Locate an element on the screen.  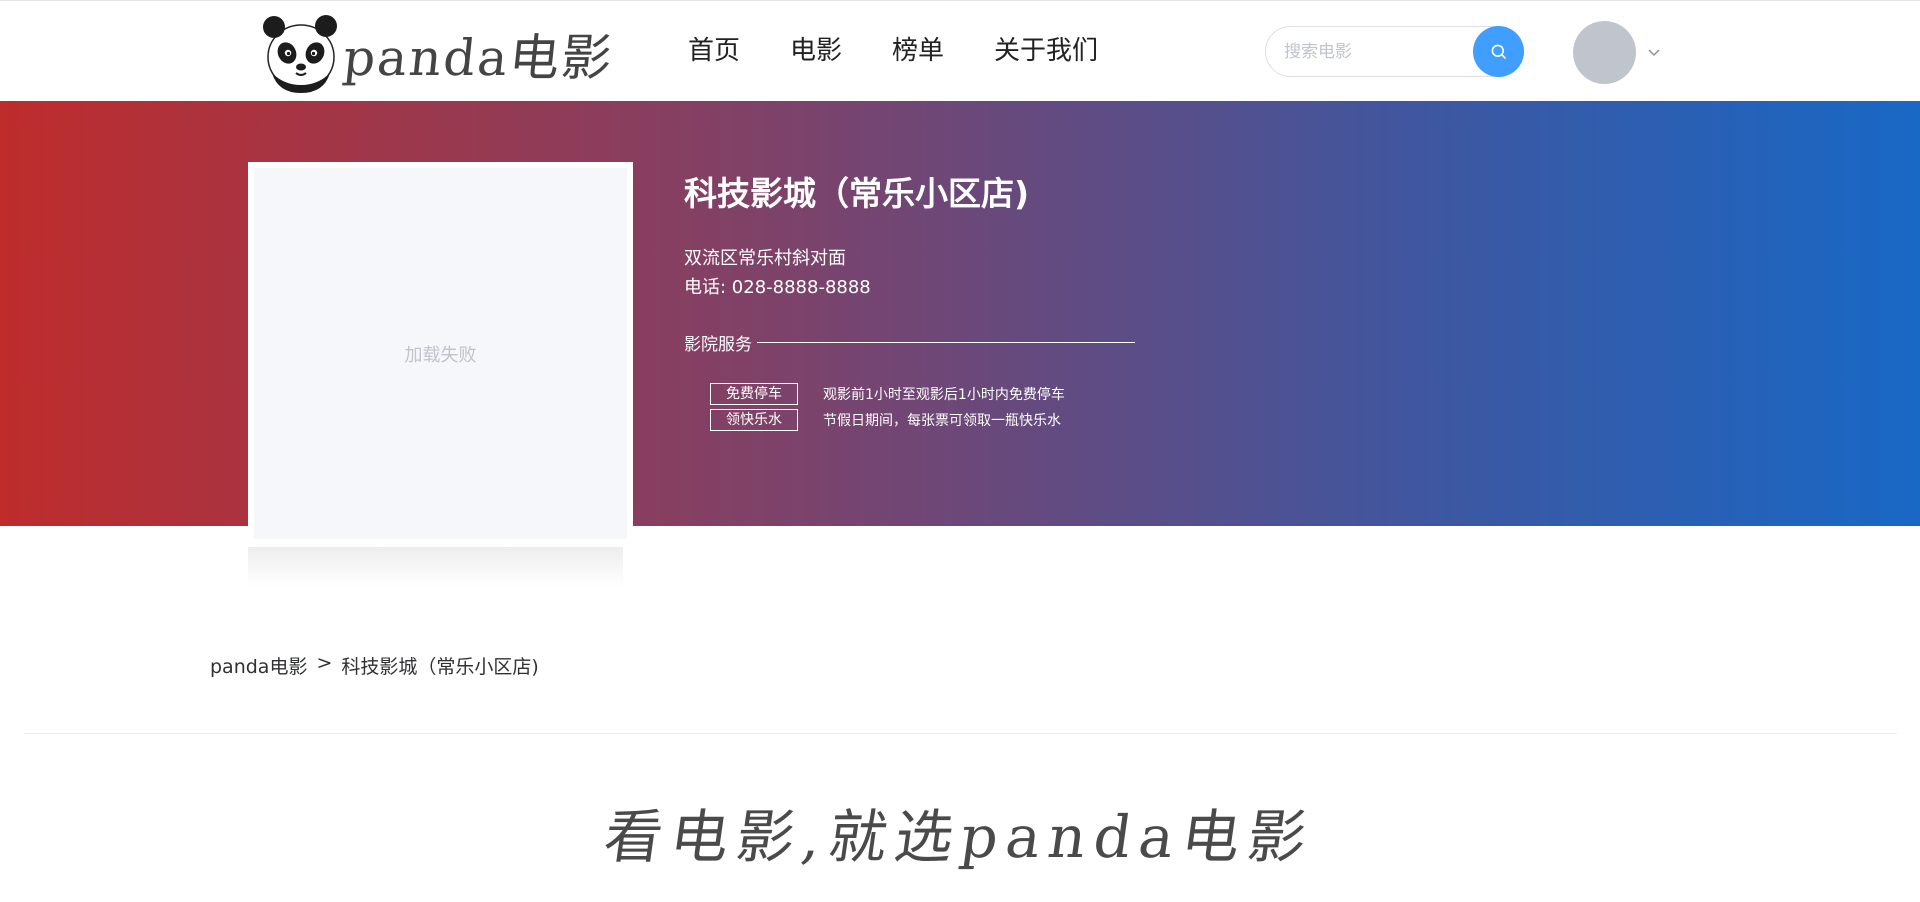
panda-logo-icon is located at coordinates (300, 54).